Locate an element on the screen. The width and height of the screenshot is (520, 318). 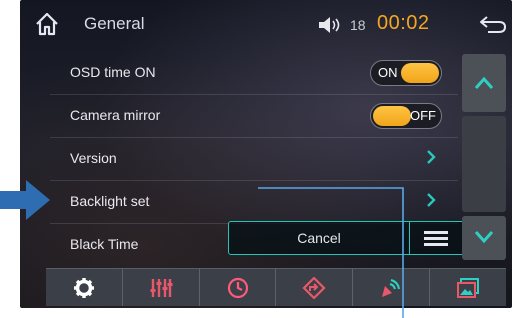
page-title: General is located at coordinates (114, 23).